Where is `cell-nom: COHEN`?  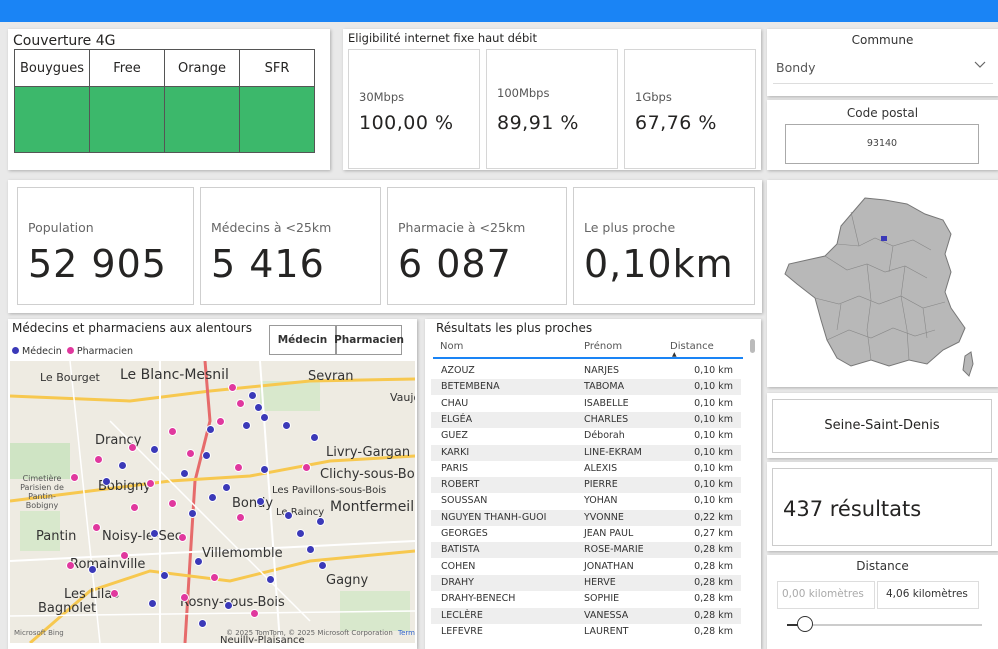
cell-nom: COHEN is located at coordinates (458, 566).